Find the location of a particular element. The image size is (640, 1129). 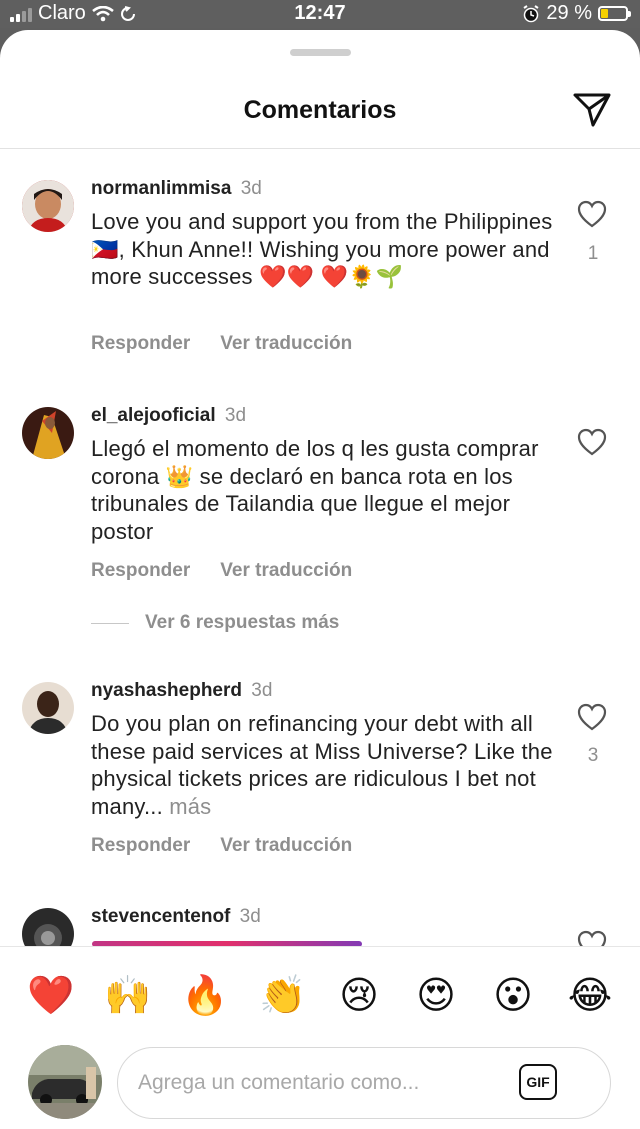

comment-input is located at coordinates (328, 1083).